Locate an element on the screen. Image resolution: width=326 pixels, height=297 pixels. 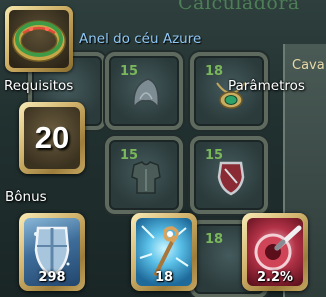
window-title: Calculadora is located at coordinates (239, 7).